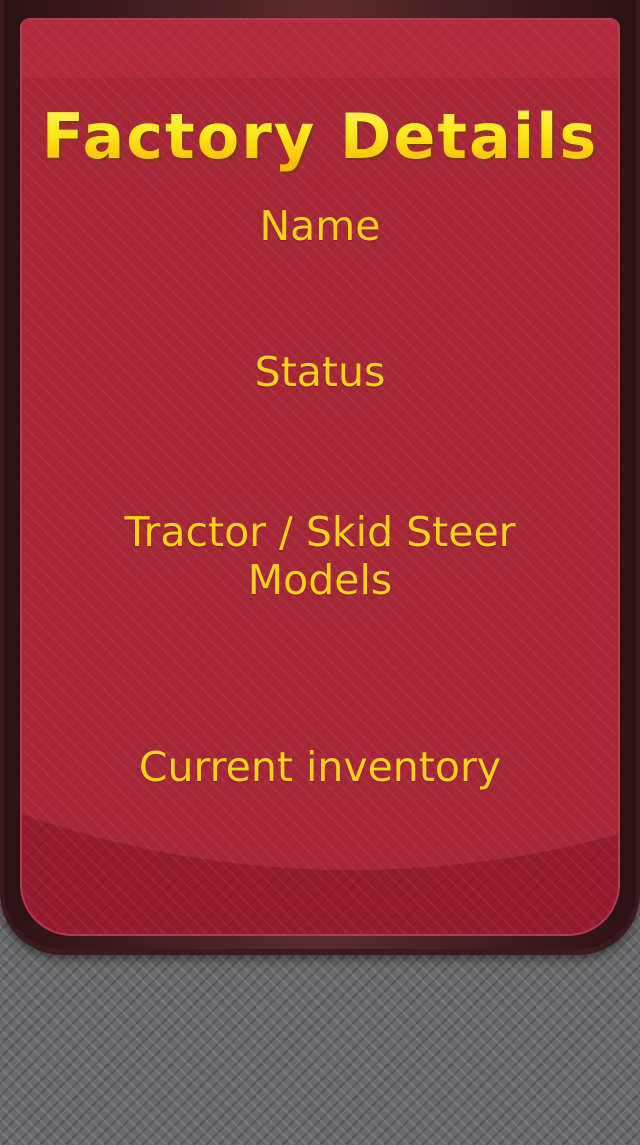 The width and height of the screenshot is (640, 1145). Describe the element at coordinates (320, 372) in the screenshot. I see `field-status: Status` at that location.